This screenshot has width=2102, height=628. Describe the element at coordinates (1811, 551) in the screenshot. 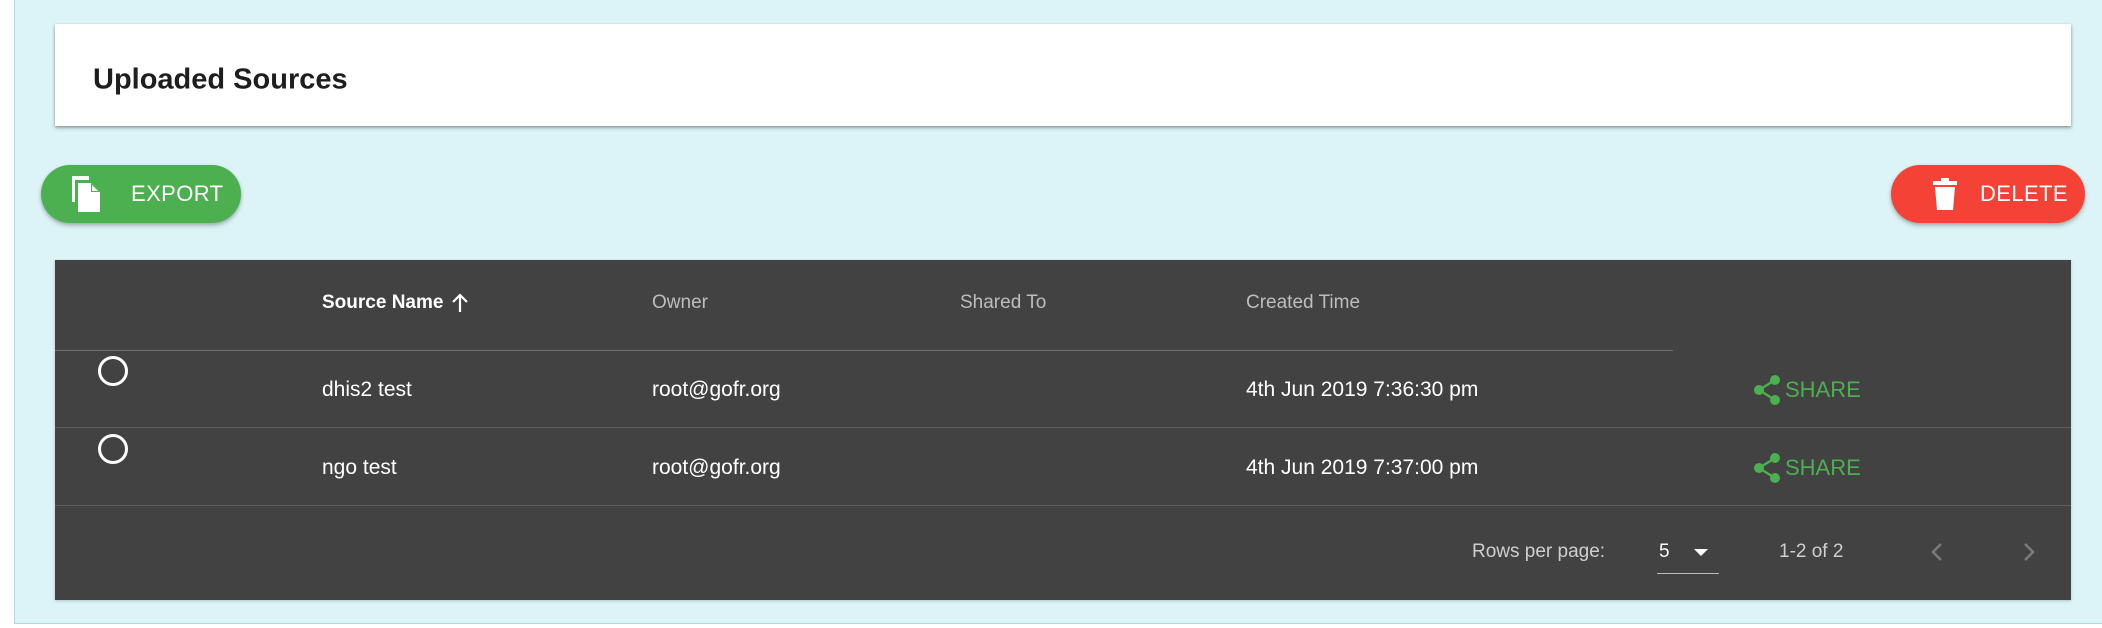

I see `pagination-range: 1-2 of 2` at that location.